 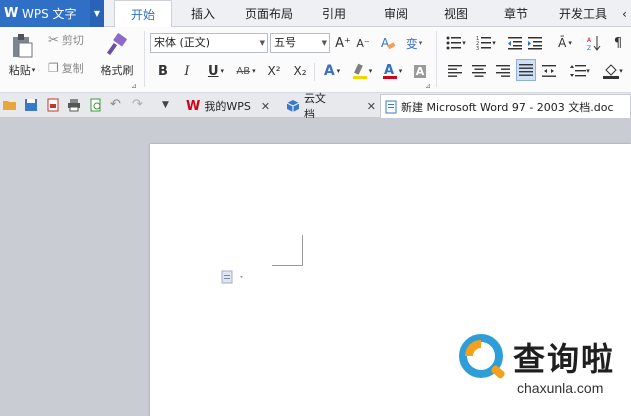 I want to click on tab-label: 我的WPS, so click(x=227, y=106).